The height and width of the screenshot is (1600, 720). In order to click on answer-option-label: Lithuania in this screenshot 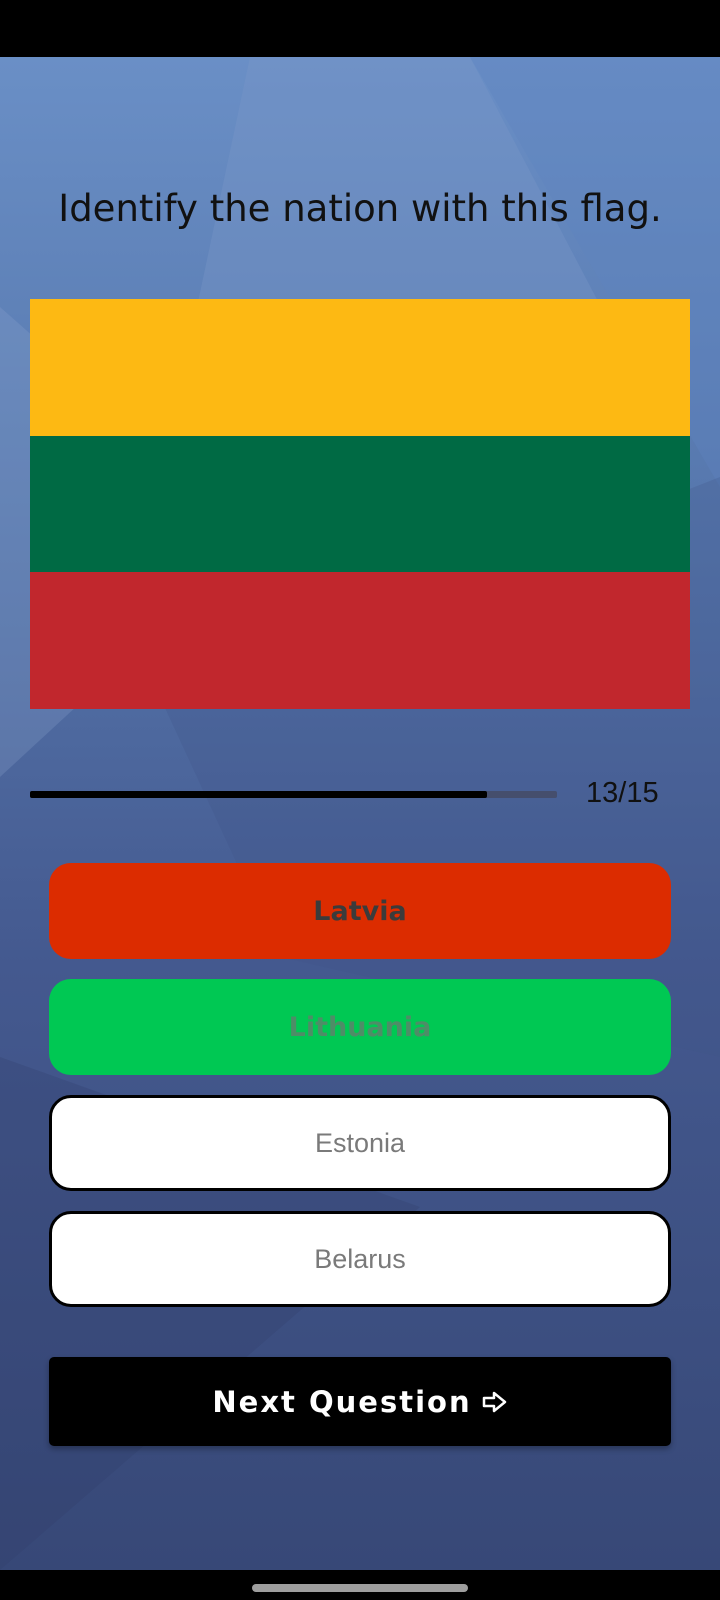, I will do `click(360, 1027)`.